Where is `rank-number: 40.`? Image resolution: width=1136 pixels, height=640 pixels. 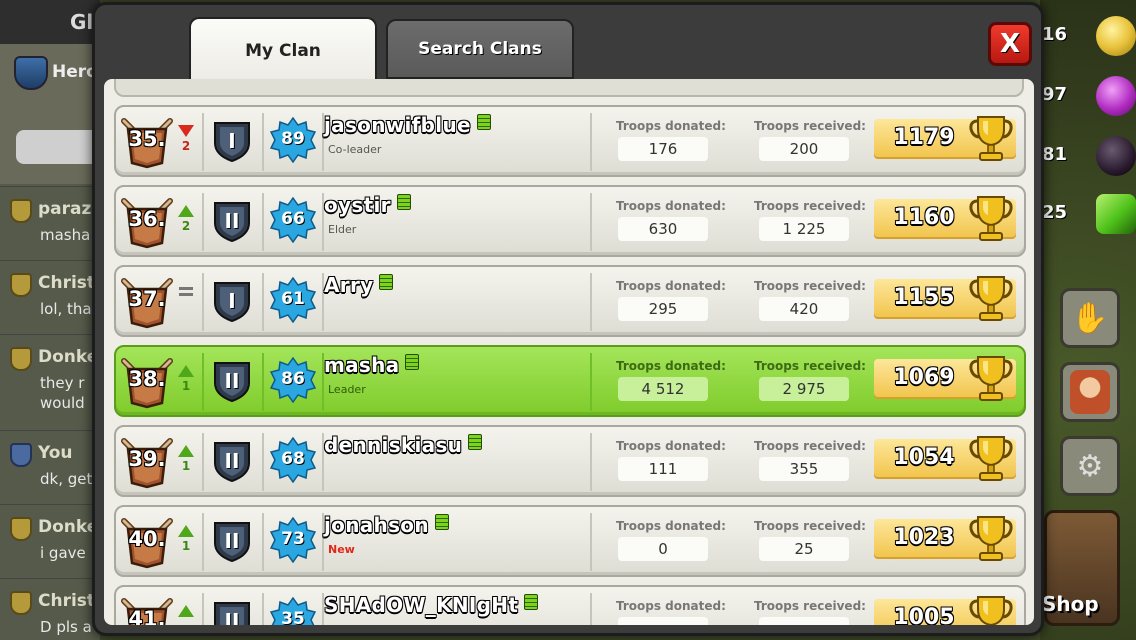 rank-number: 40. is located at coordinates (147, 539).